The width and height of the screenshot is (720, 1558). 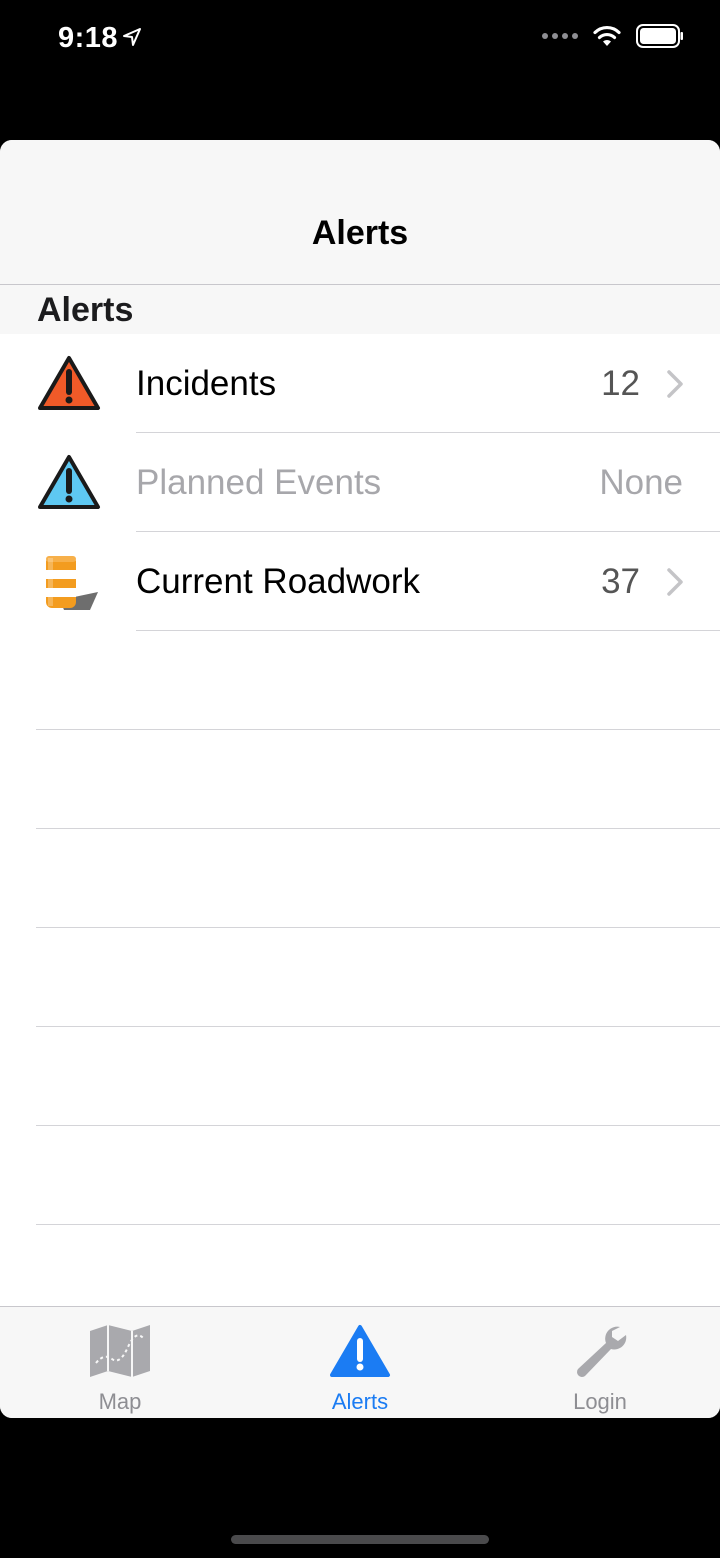 What do you see at coordinates (72, 583) in the screenshot?
I see `roadwork-barrel-icon` at bounding box center [72, 583].